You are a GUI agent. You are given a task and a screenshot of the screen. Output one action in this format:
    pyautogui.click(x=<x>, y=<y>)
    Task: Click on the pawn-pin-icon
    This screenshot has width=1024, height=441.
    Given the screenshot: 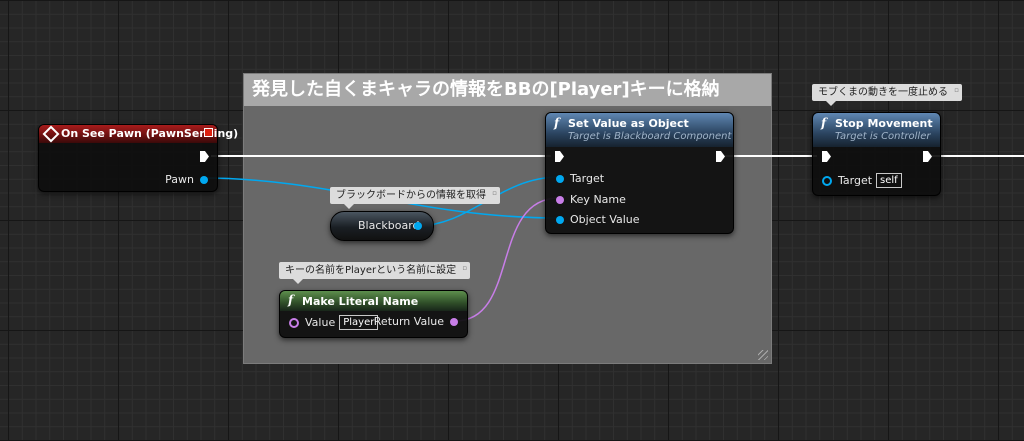 What is the action you would take?
    pyautogui.click(x=204, y=179)
    